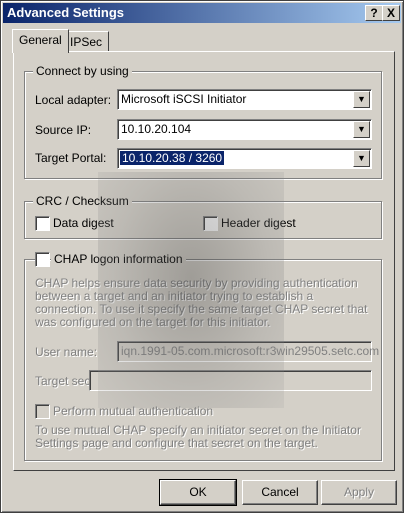  Describe the element at coordinates (82, 71) in the screenshot. I see `connect-group-title: Connect by using` at that location.